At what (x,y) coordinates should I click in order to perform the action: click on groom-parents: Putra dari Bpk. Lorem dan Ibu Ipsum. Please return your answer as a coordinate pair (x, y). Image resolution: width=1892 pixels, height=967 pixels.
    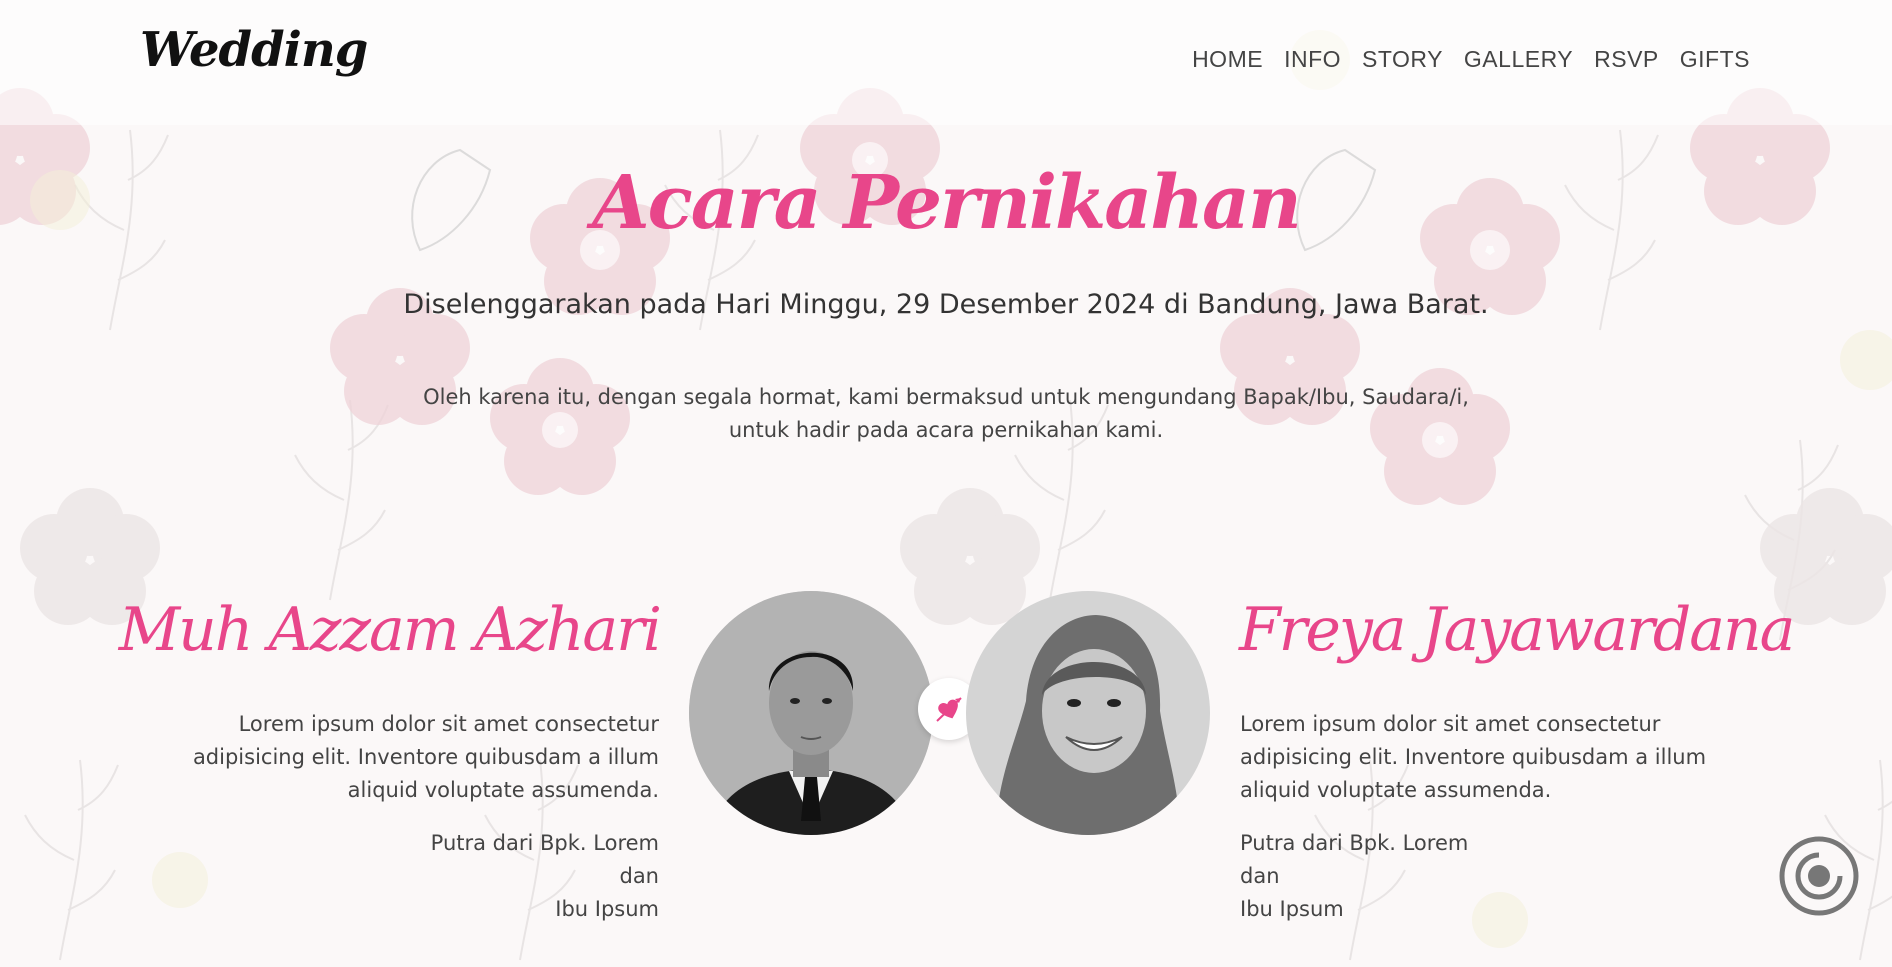
    Looking at the image, I should click on (414, 876).